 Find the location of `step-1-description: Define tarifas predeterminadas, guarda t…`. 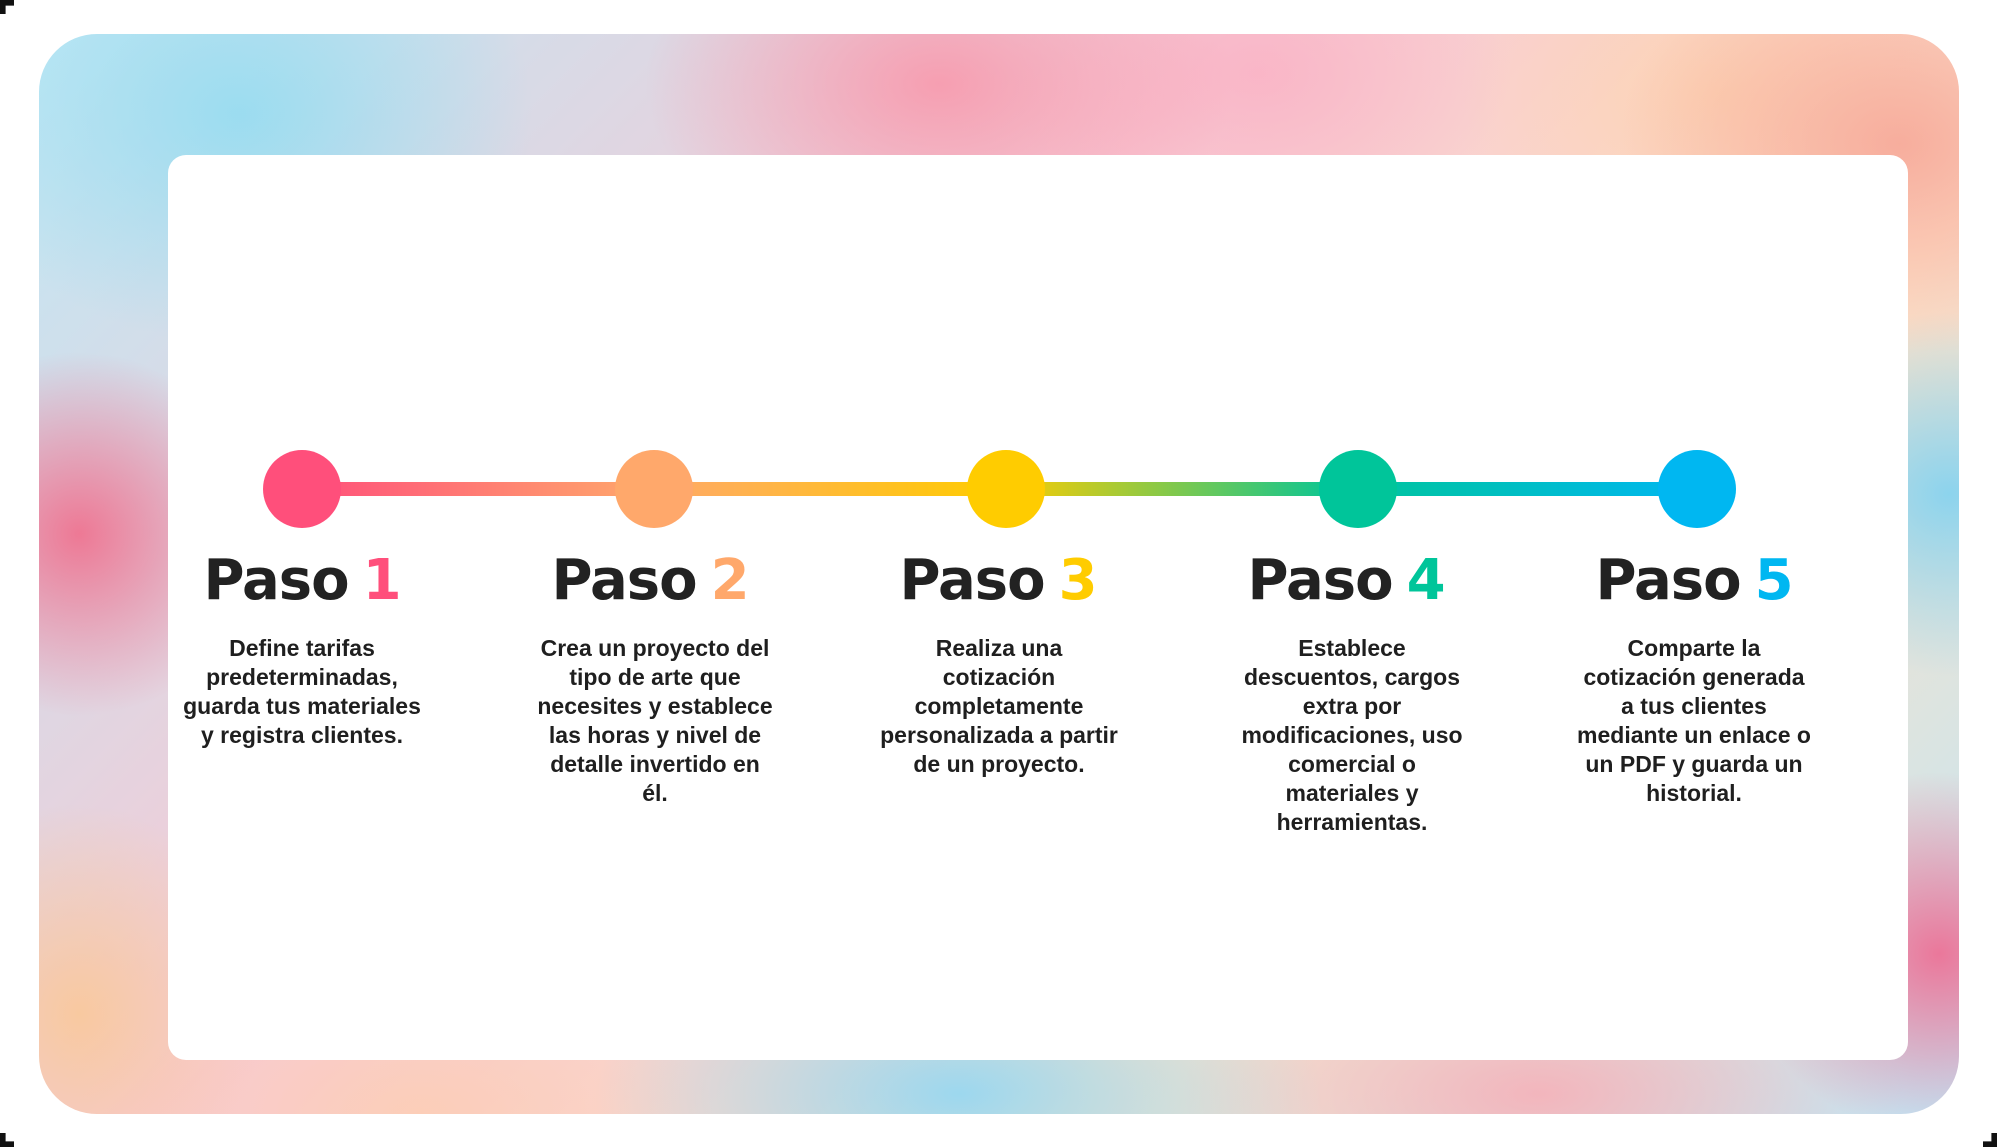

step-1-description: Define tarifas predeterminadas, guarda t… is located at coordinates (302, 691).